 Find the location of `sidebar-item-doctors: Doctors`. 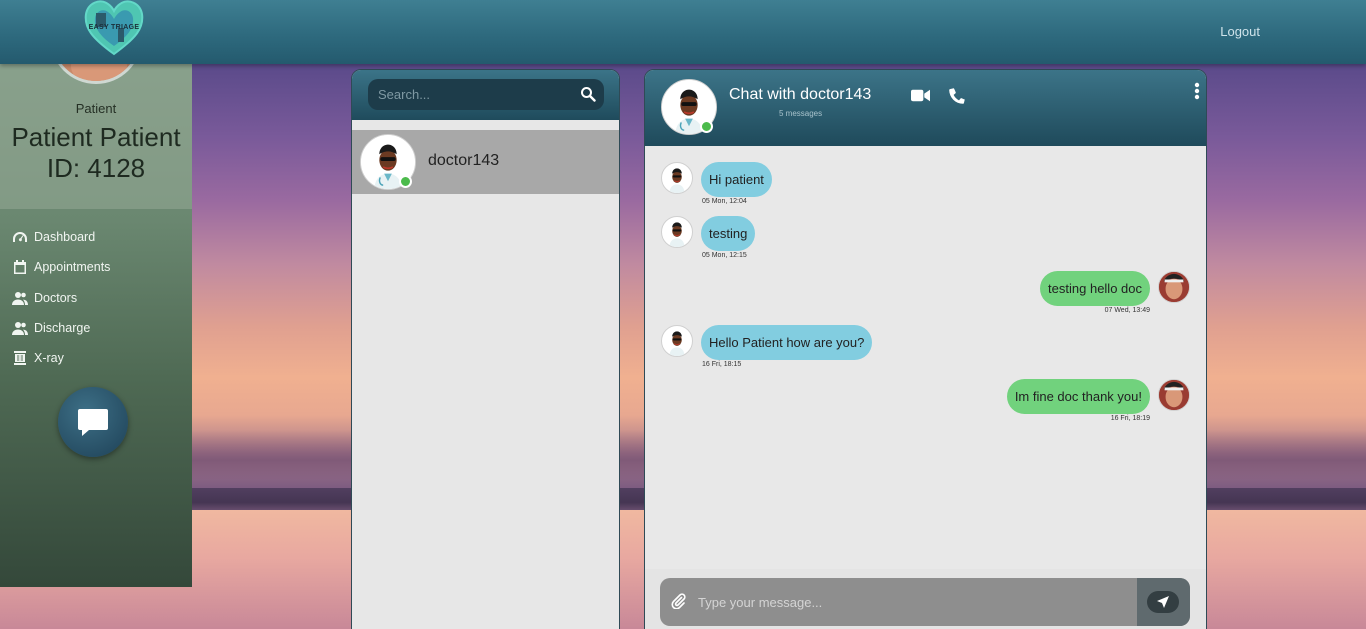

sidebar-item-doctors: Doctors is located at coordinates (96, 298).